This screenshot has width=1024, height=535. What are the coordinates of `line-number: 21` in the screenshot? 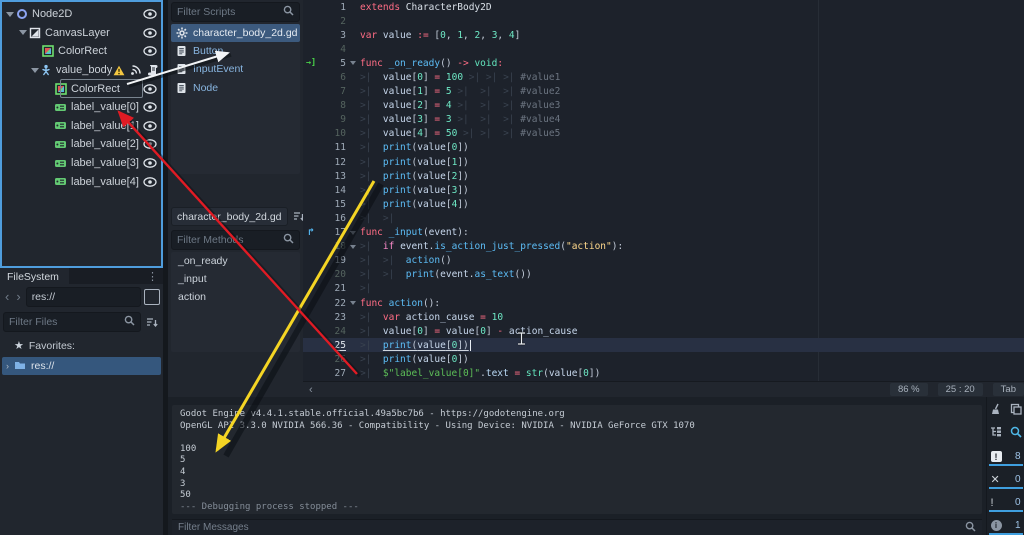 It's located at (332, 288).